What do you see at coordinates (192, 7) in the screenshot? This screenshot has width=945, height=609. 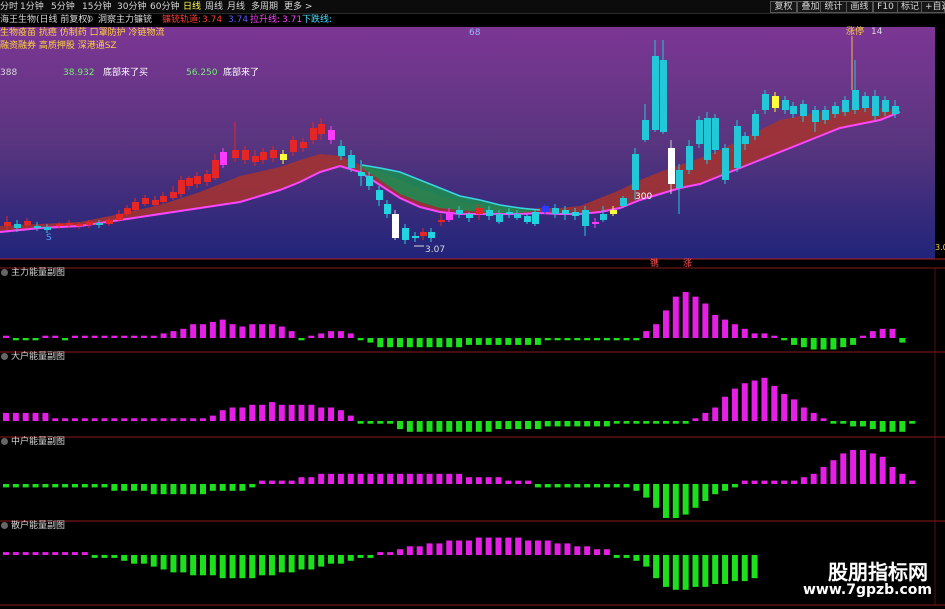 I see `period-tab-daily: 日线` at bounding box center [192, 7].